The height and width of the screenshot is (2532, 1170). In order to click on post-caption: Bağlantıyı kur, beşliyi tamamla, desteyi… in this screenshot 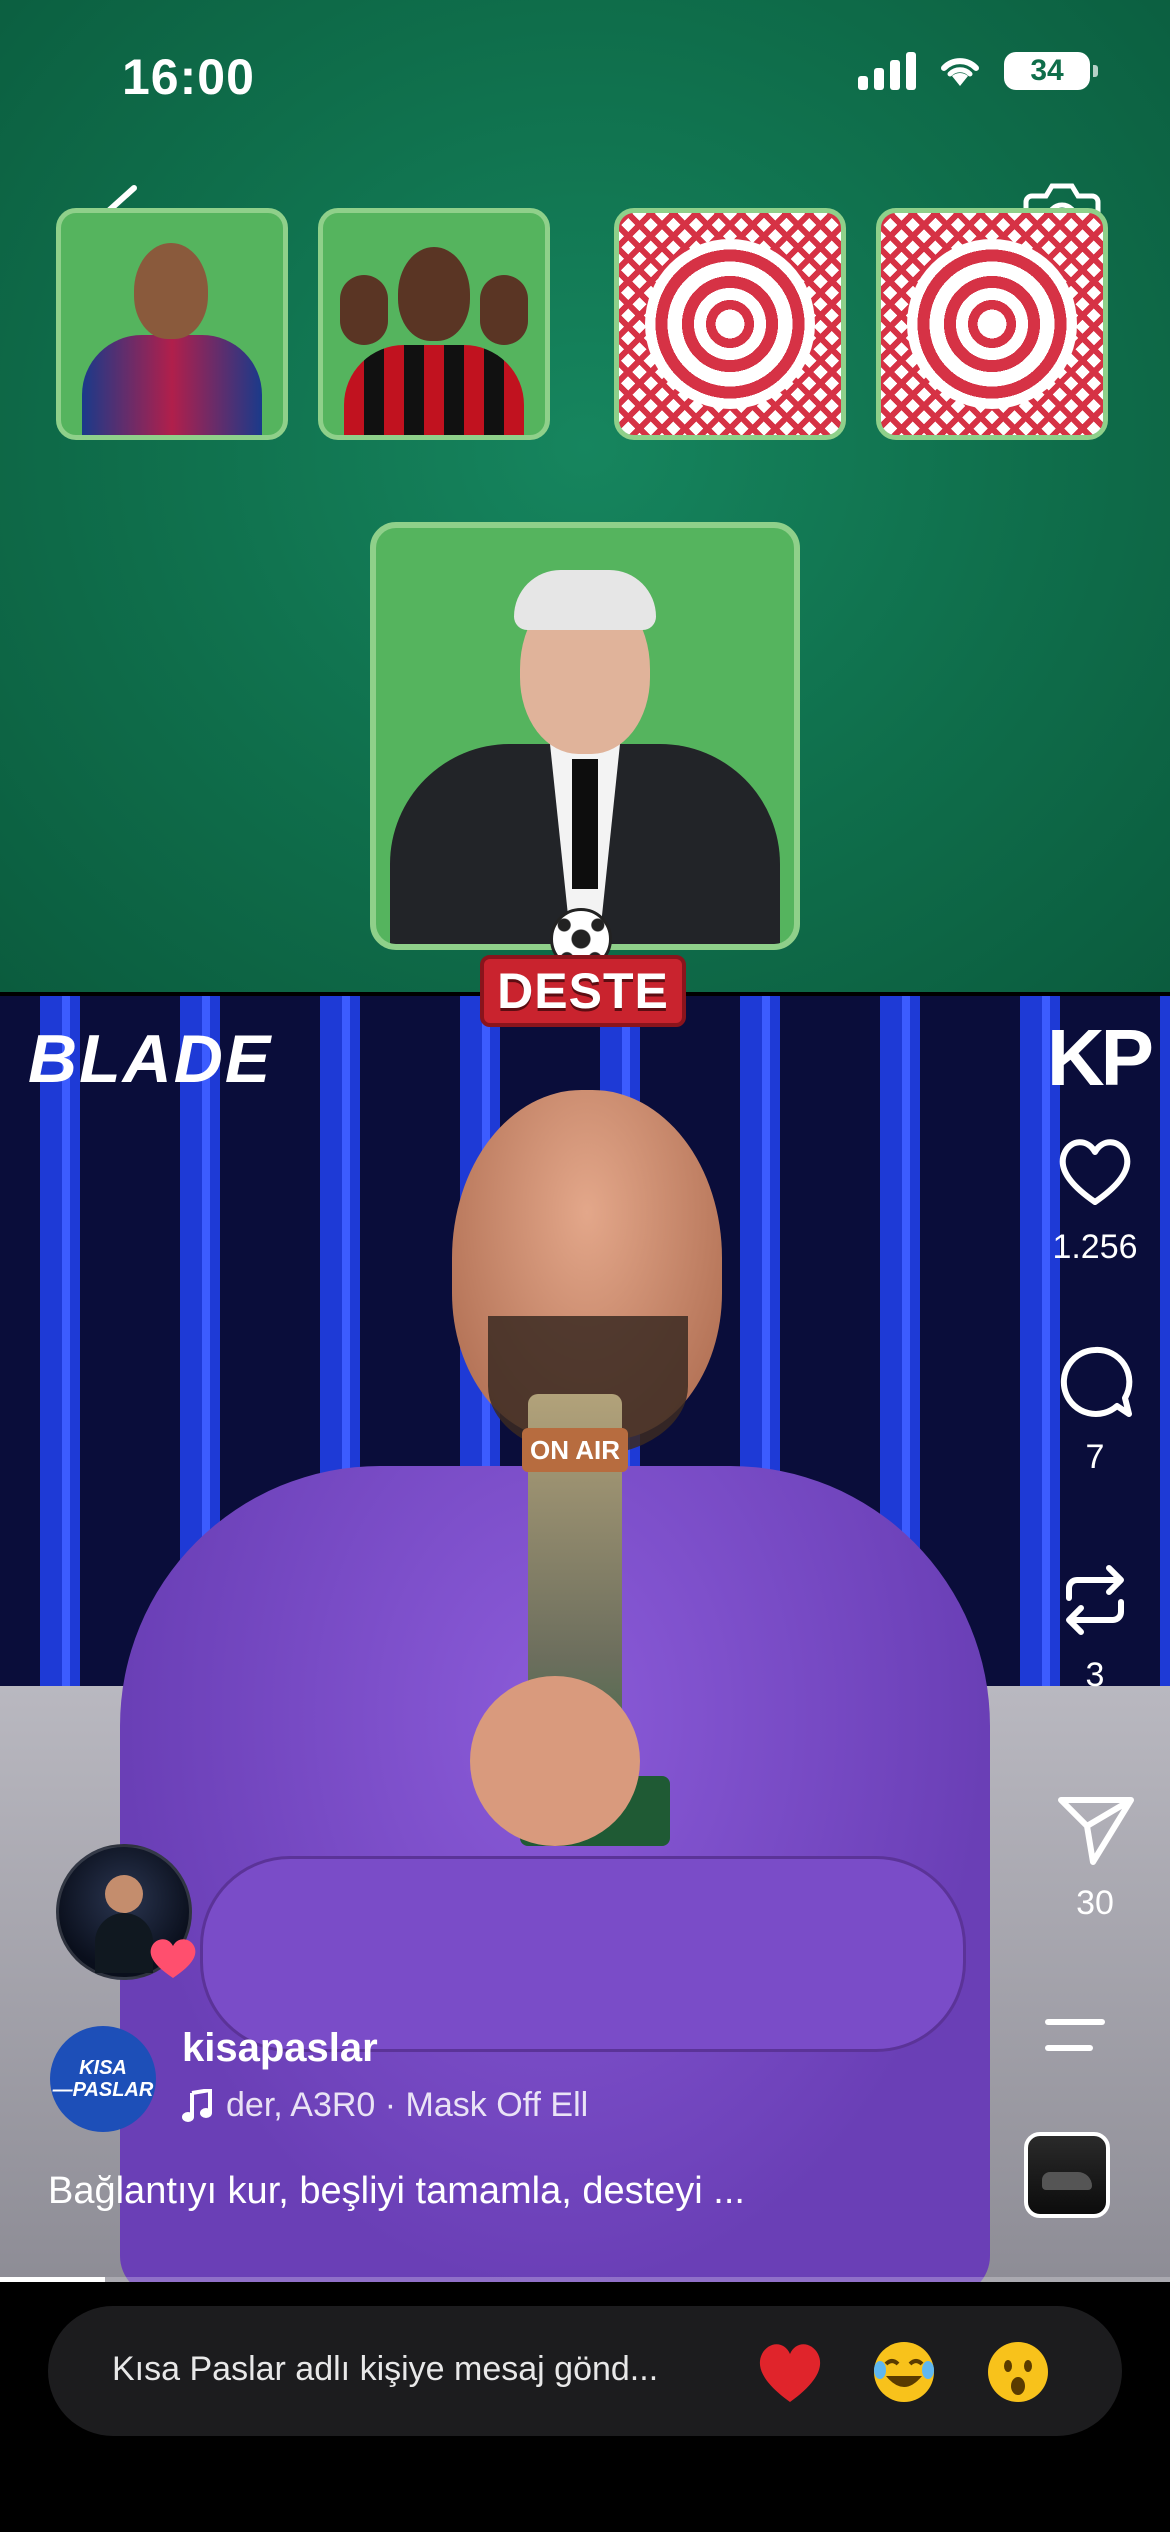, I will do `click(396, 2191)`.